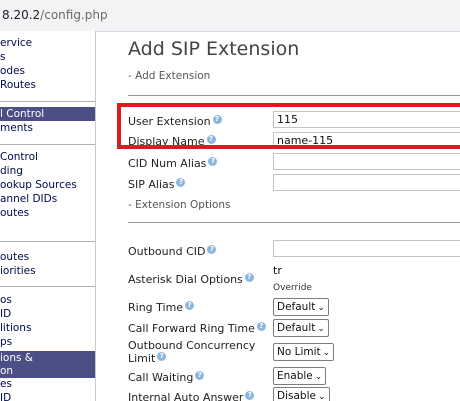 The width and height of the screenshot is (460, 401). What do you see at coordinates (47, 271) in the screenshot?
I see `sidebar-item: iorities` at bounding box center [47, 271].